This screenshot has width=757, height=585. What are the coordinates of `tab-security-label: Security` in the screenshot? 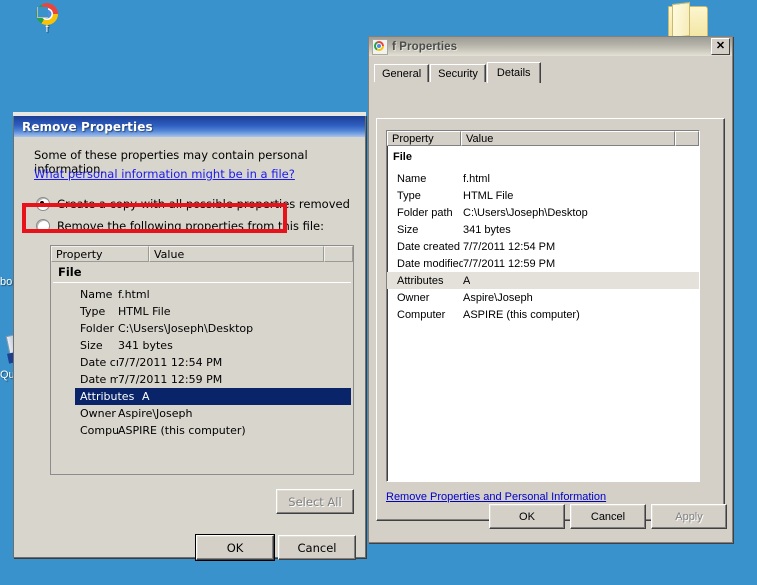 It's located at (458, 73).